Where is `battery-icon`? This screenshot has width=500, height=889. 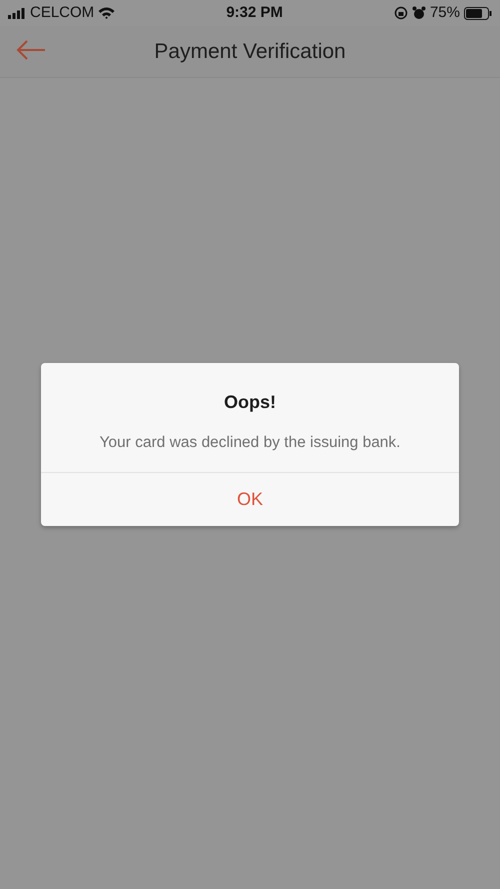
battery-icon is located at coordinates (478, 13).